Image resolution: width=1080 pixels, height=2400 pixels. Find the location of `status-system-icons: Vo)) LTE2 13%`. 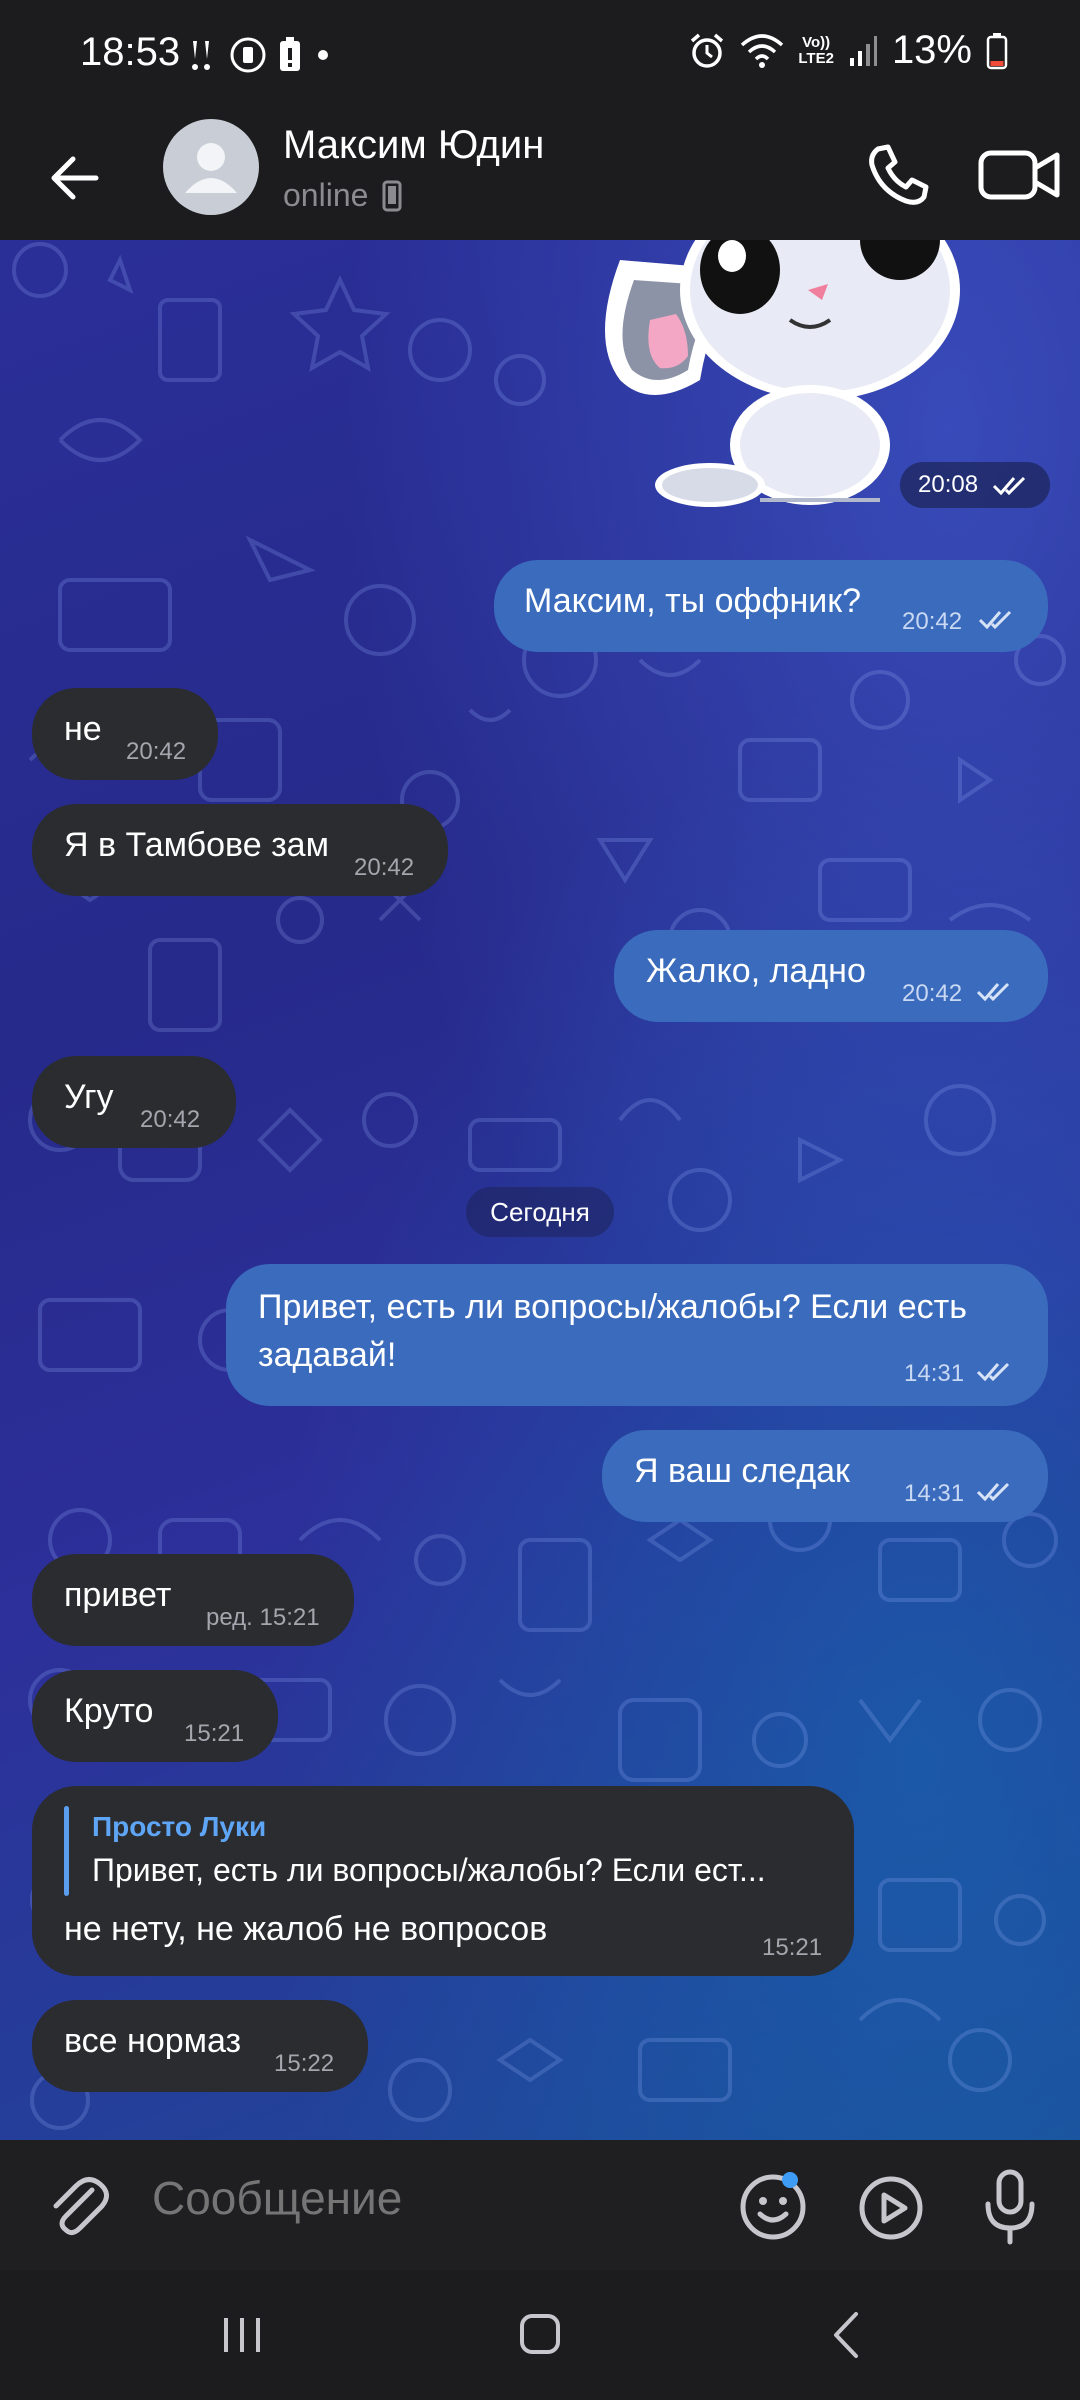

status-system-icons: Vo)) LTE2 13% is located at coordinates (848, 50).